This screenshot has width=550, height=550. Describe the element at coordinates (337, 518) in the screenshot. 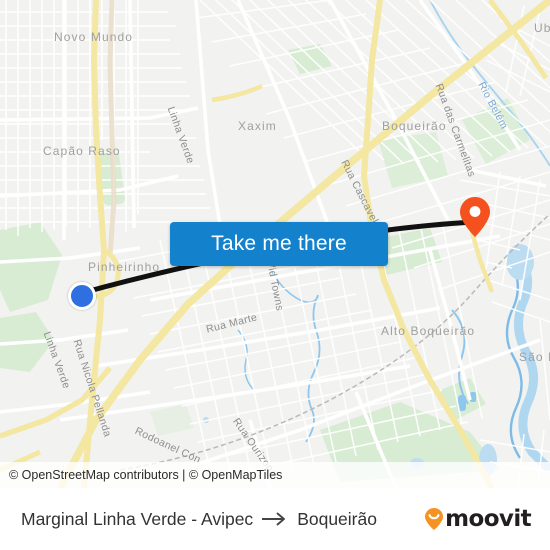

I see `route-destination-label: Boqueirão` at that location.